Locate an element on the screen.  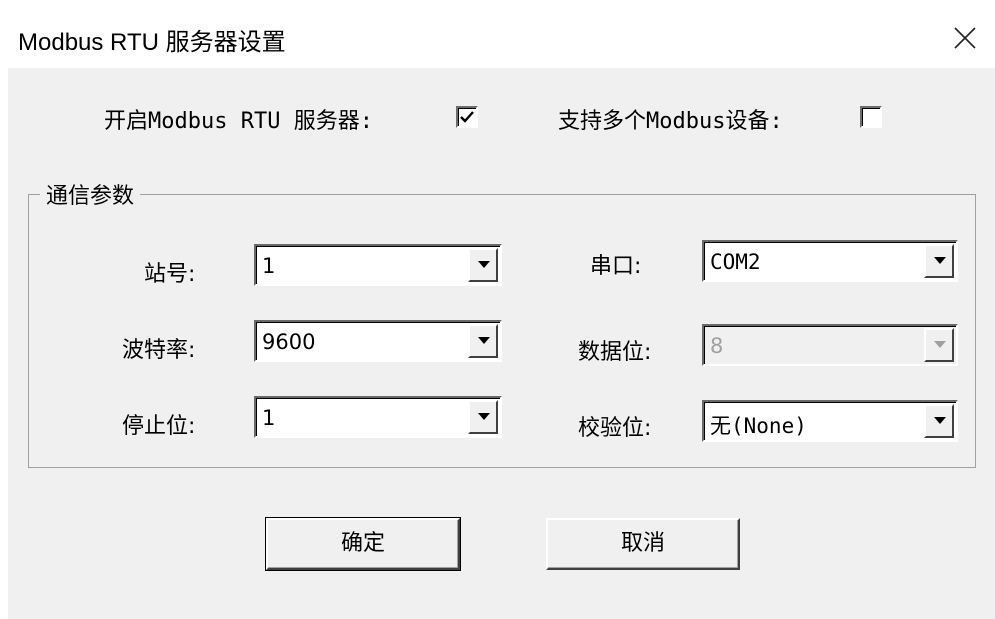
parity-label: 校验位: is located at coordinates (615, 428).